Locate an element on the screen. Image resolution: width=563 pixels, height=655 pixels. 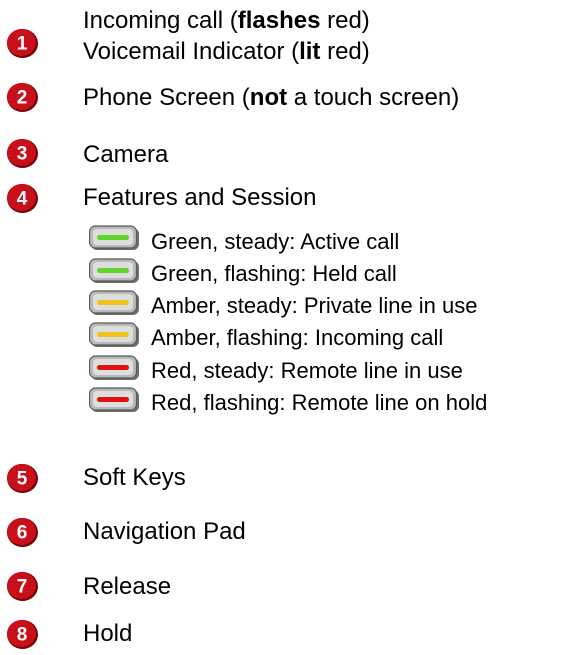
session-state-3: Amber, steady: Private line in use is located at coordinates (314, 305).